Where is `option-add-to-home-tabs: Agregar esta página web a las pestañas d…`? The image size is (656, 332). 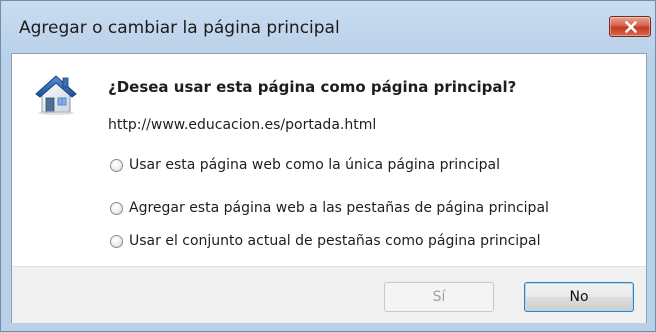
option-add-to-home-tabs: Agregar esta página web a las pestañas d… is located at coordinates (329, 208).